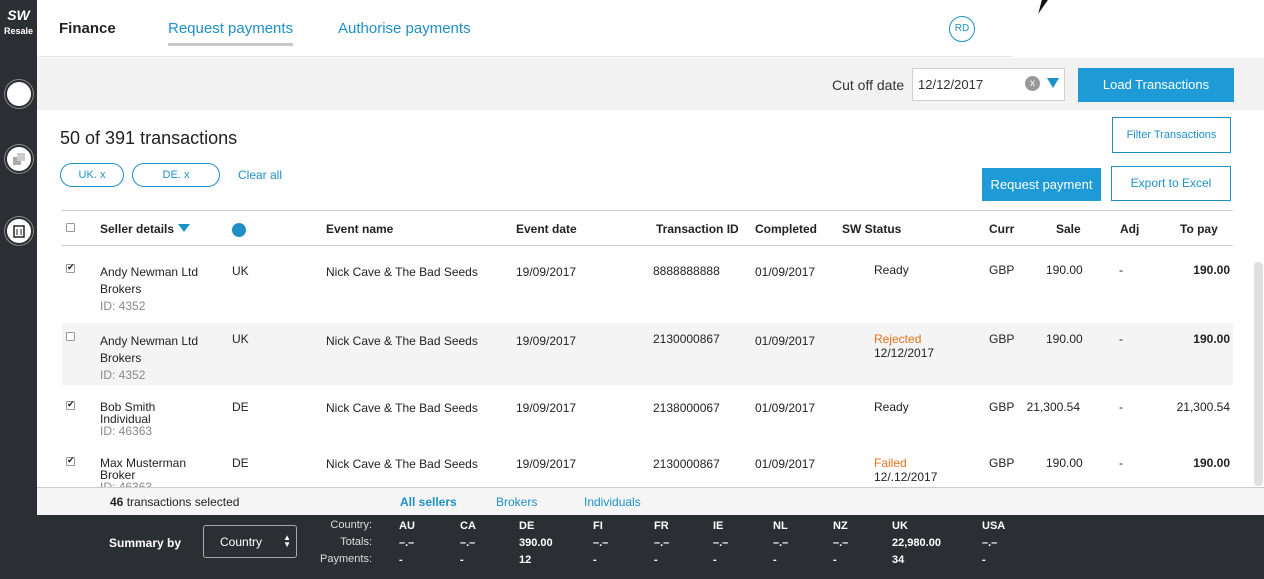 The width and height of the screenshot is (1264, 579). Describe the element at coordinates (18, 31) in the screenshot. I see `logo-text: Resale` at that location.